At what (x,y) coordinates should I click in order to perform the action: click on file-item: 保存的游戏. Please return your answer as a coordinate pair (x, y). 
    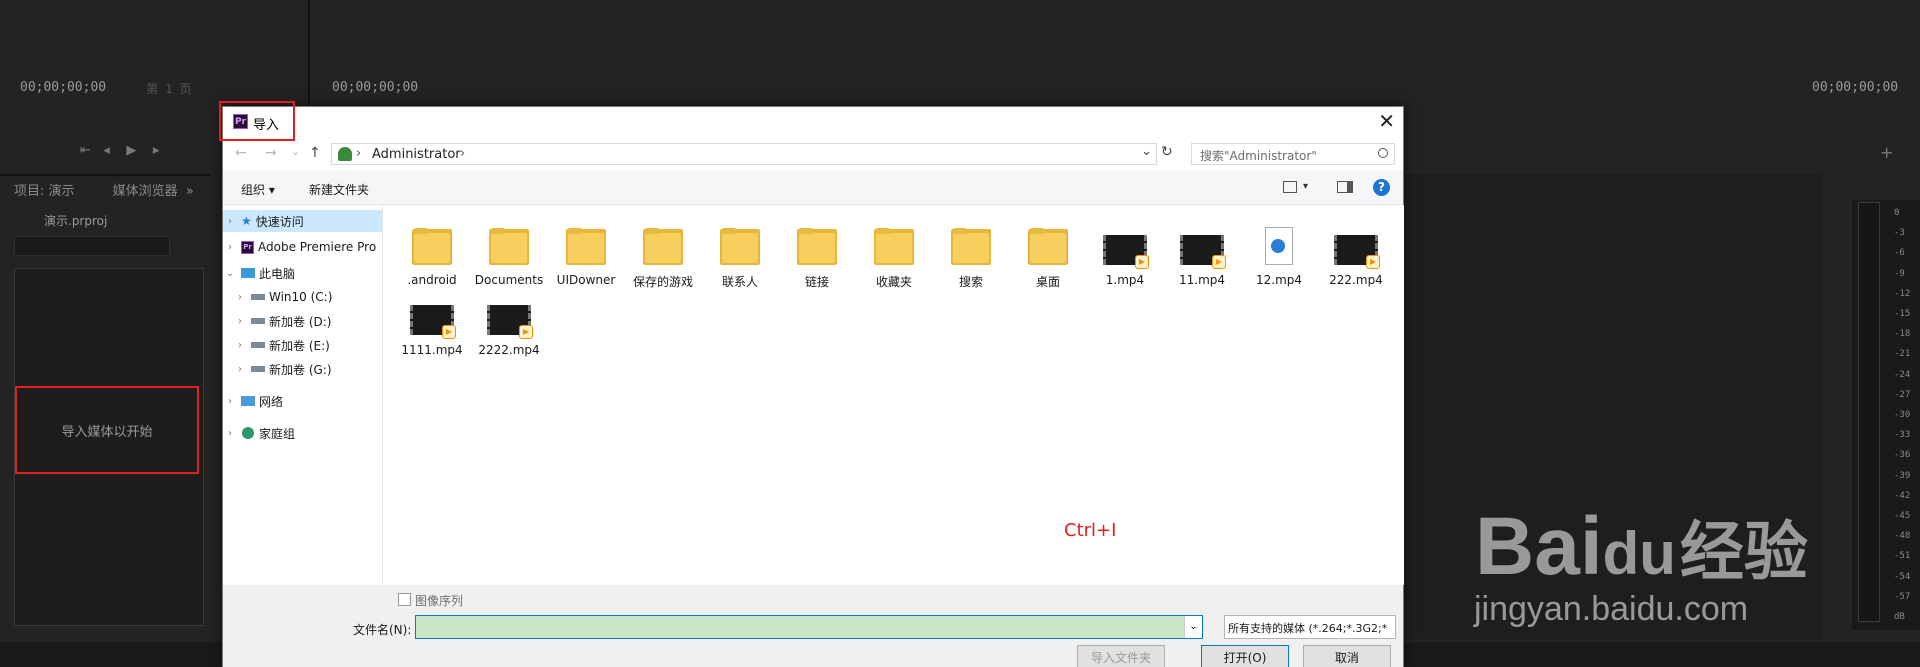
    Looking at the image, I should click on (663, 256).